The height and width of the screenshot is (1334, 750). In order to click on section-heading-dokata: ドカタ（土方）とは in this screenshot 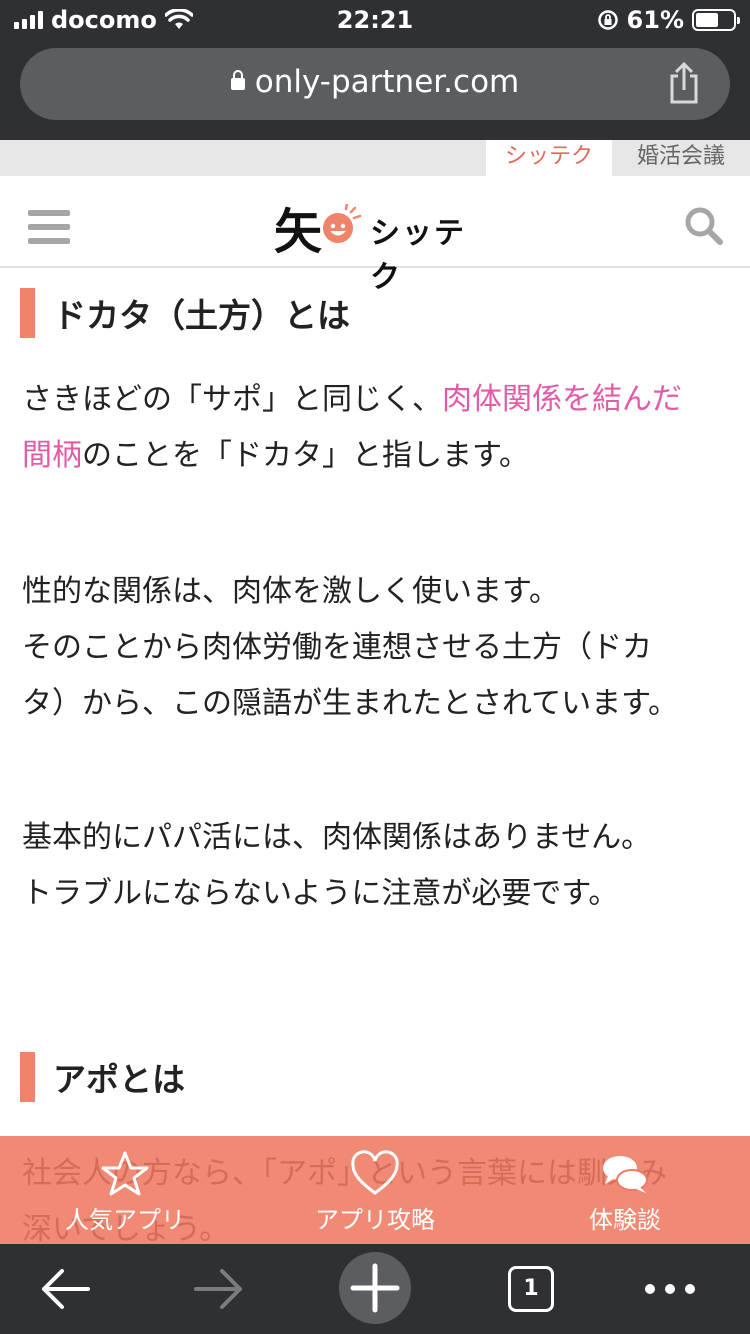, I will do `click(185, 313)`.